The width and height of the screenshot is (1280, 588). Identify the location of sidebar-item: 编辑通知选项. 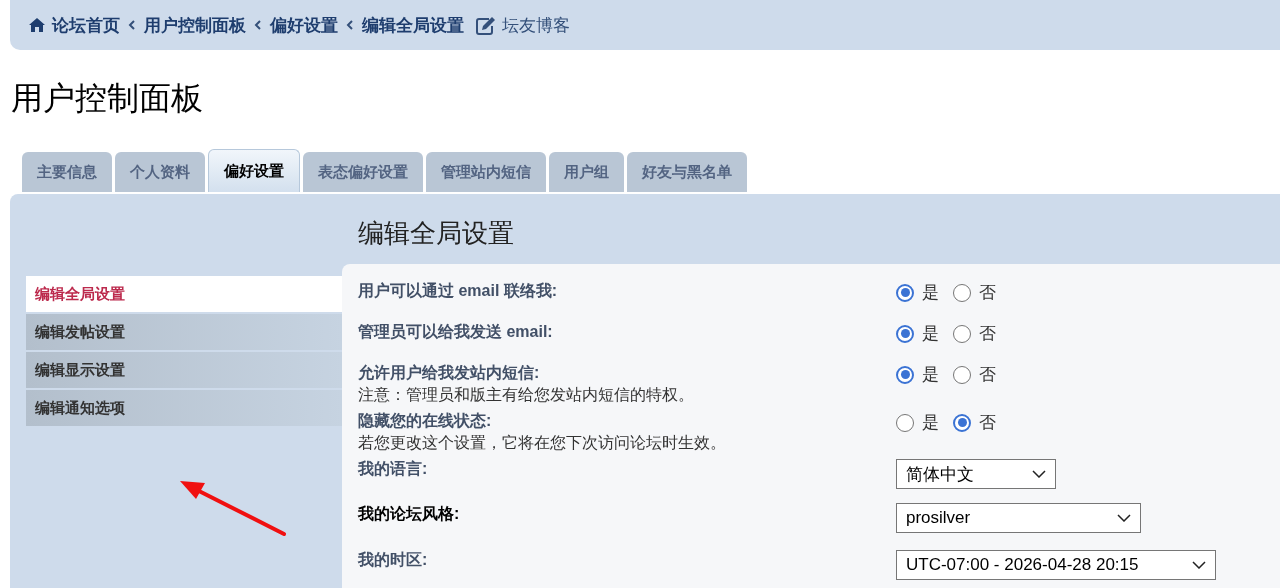
(184, 408).